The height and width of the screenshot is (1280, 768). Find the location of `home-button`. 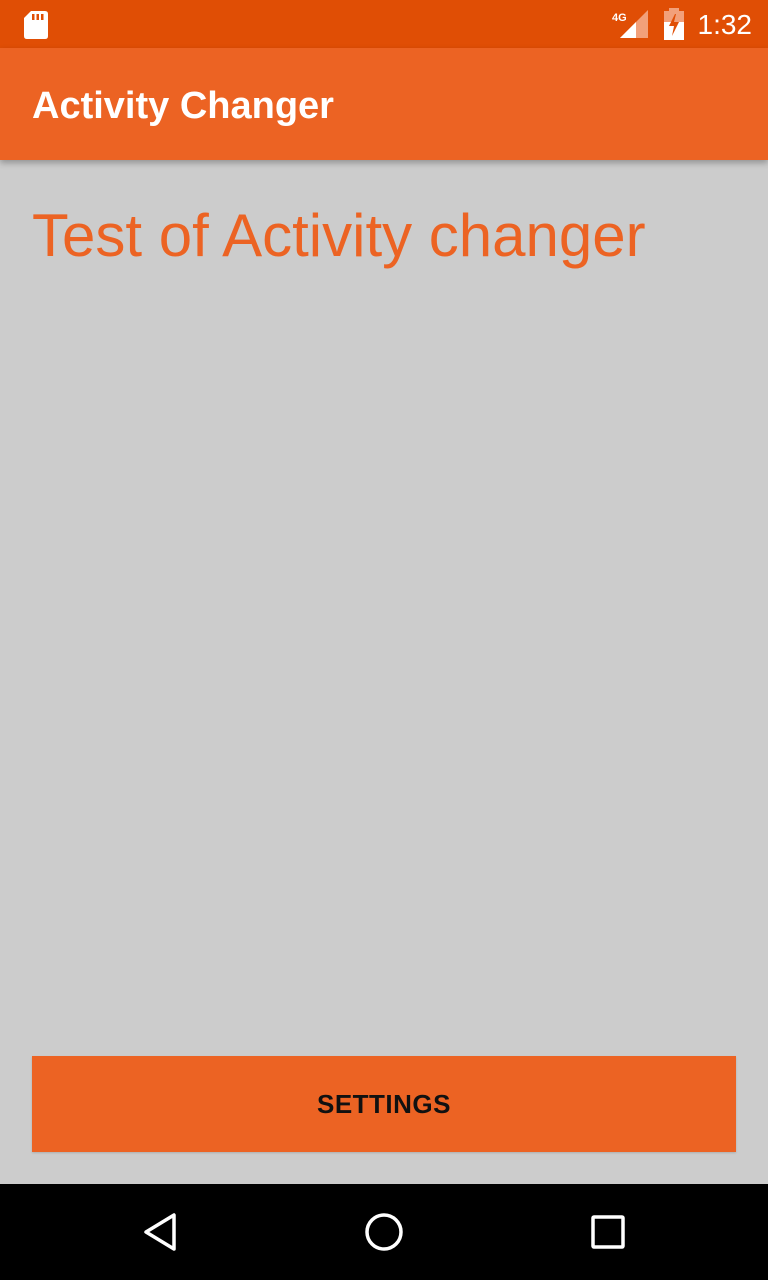

home-button is located at coordinates (384, 1232).